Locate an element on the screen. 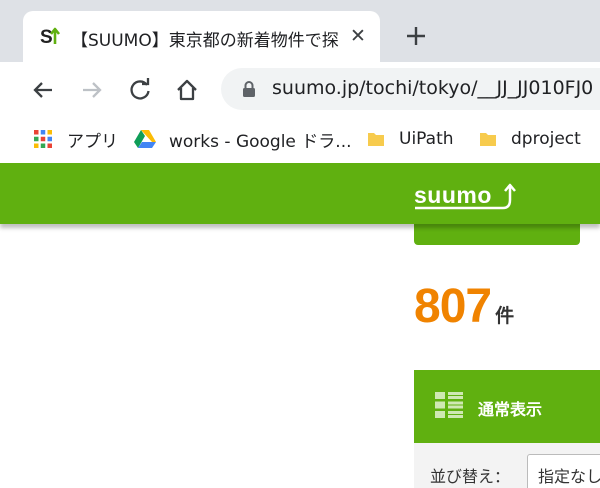 The height and width of the screenshot is (488, 600). bookmark-label: dproject is located at coordinates (546, 139).